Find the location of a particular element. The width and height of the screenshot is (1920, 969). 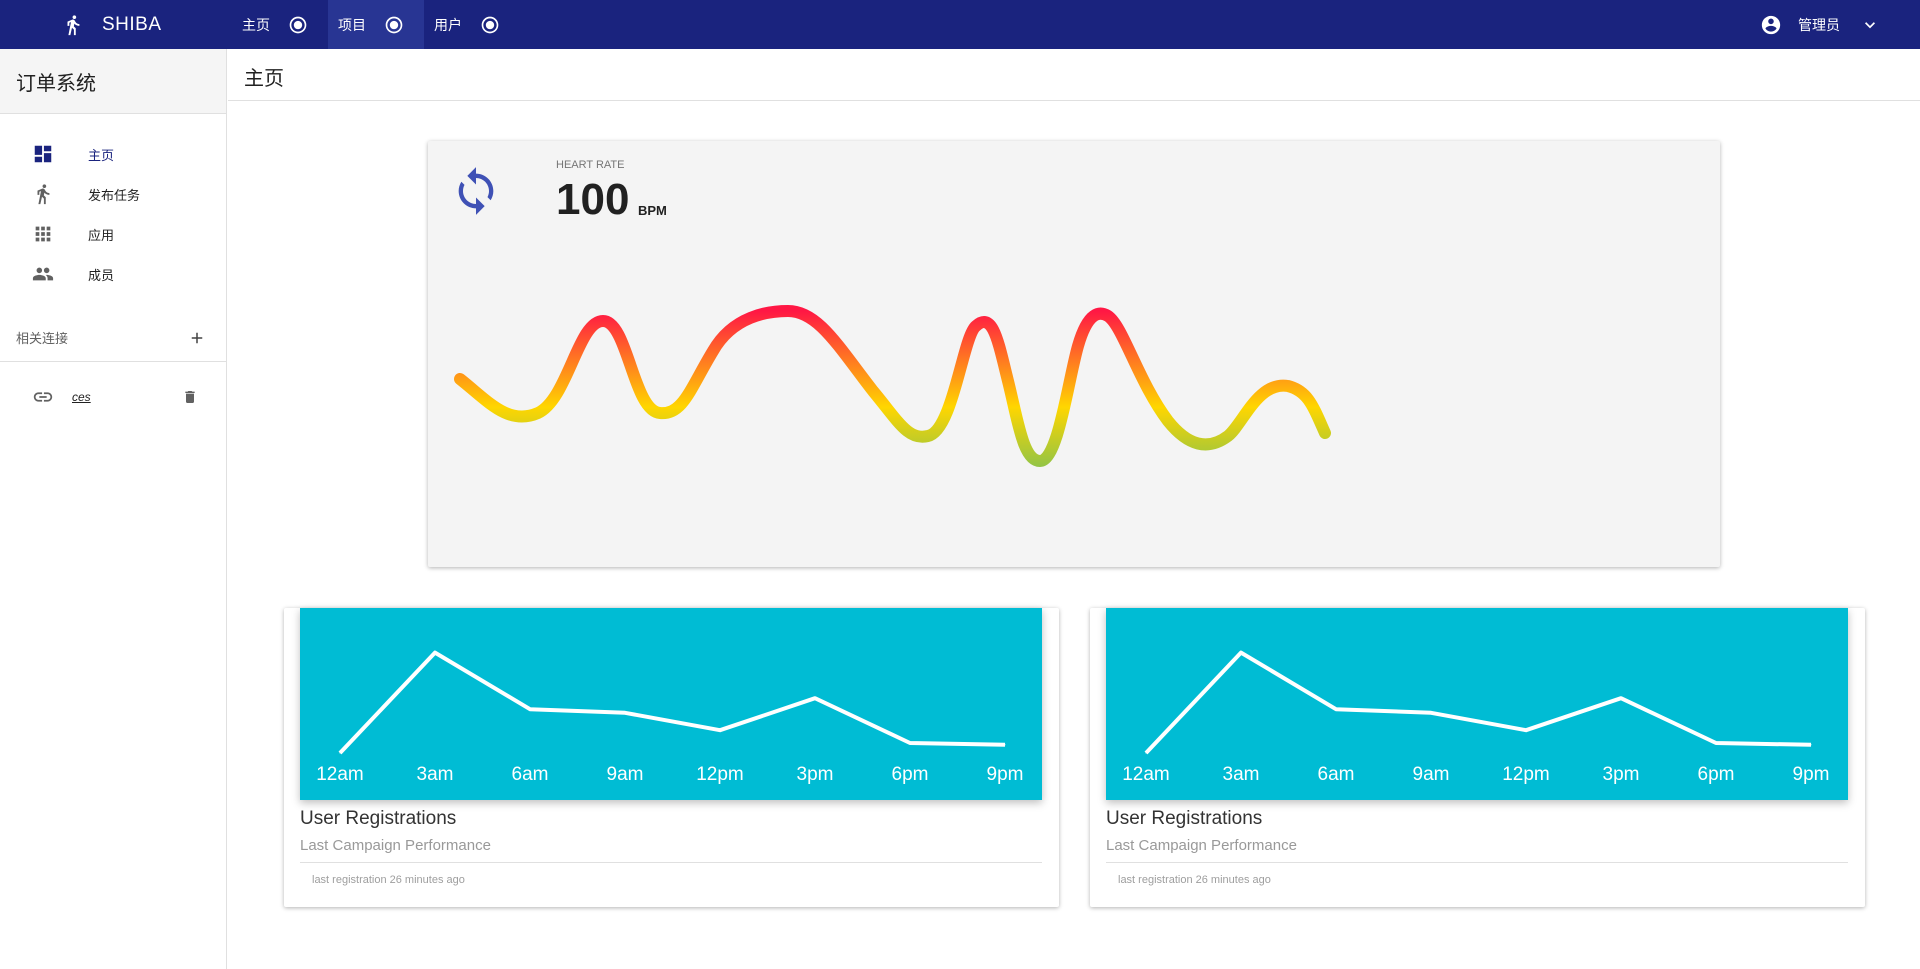

user-name: 管理员 is located at coordinates (1819, 24).